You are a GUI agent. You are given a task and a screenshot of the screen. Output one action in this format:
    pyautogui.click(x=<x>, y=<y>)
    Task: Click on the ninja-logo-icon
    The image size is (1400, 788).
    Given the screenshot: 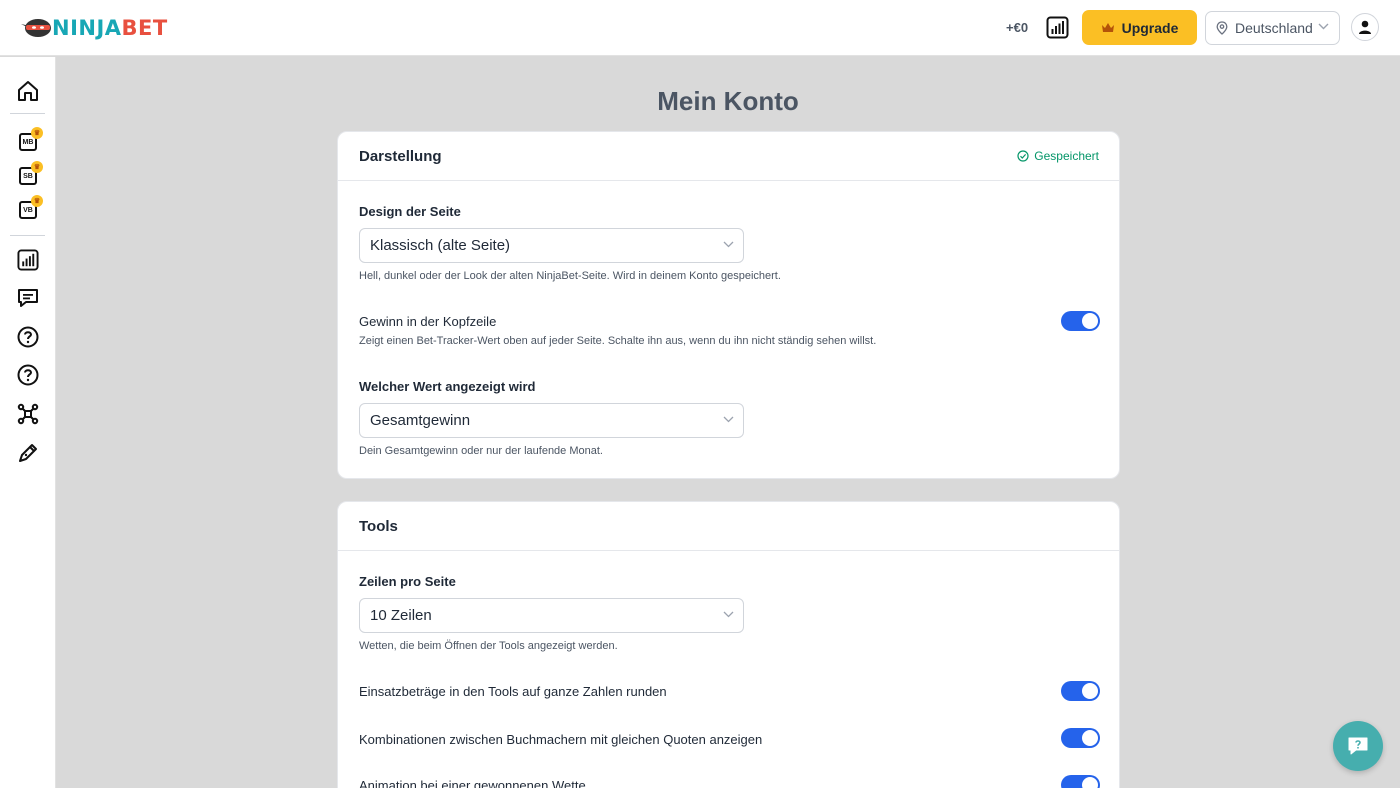 What is the action you would take?
    pyautogui.click(x=36, y=28)
    